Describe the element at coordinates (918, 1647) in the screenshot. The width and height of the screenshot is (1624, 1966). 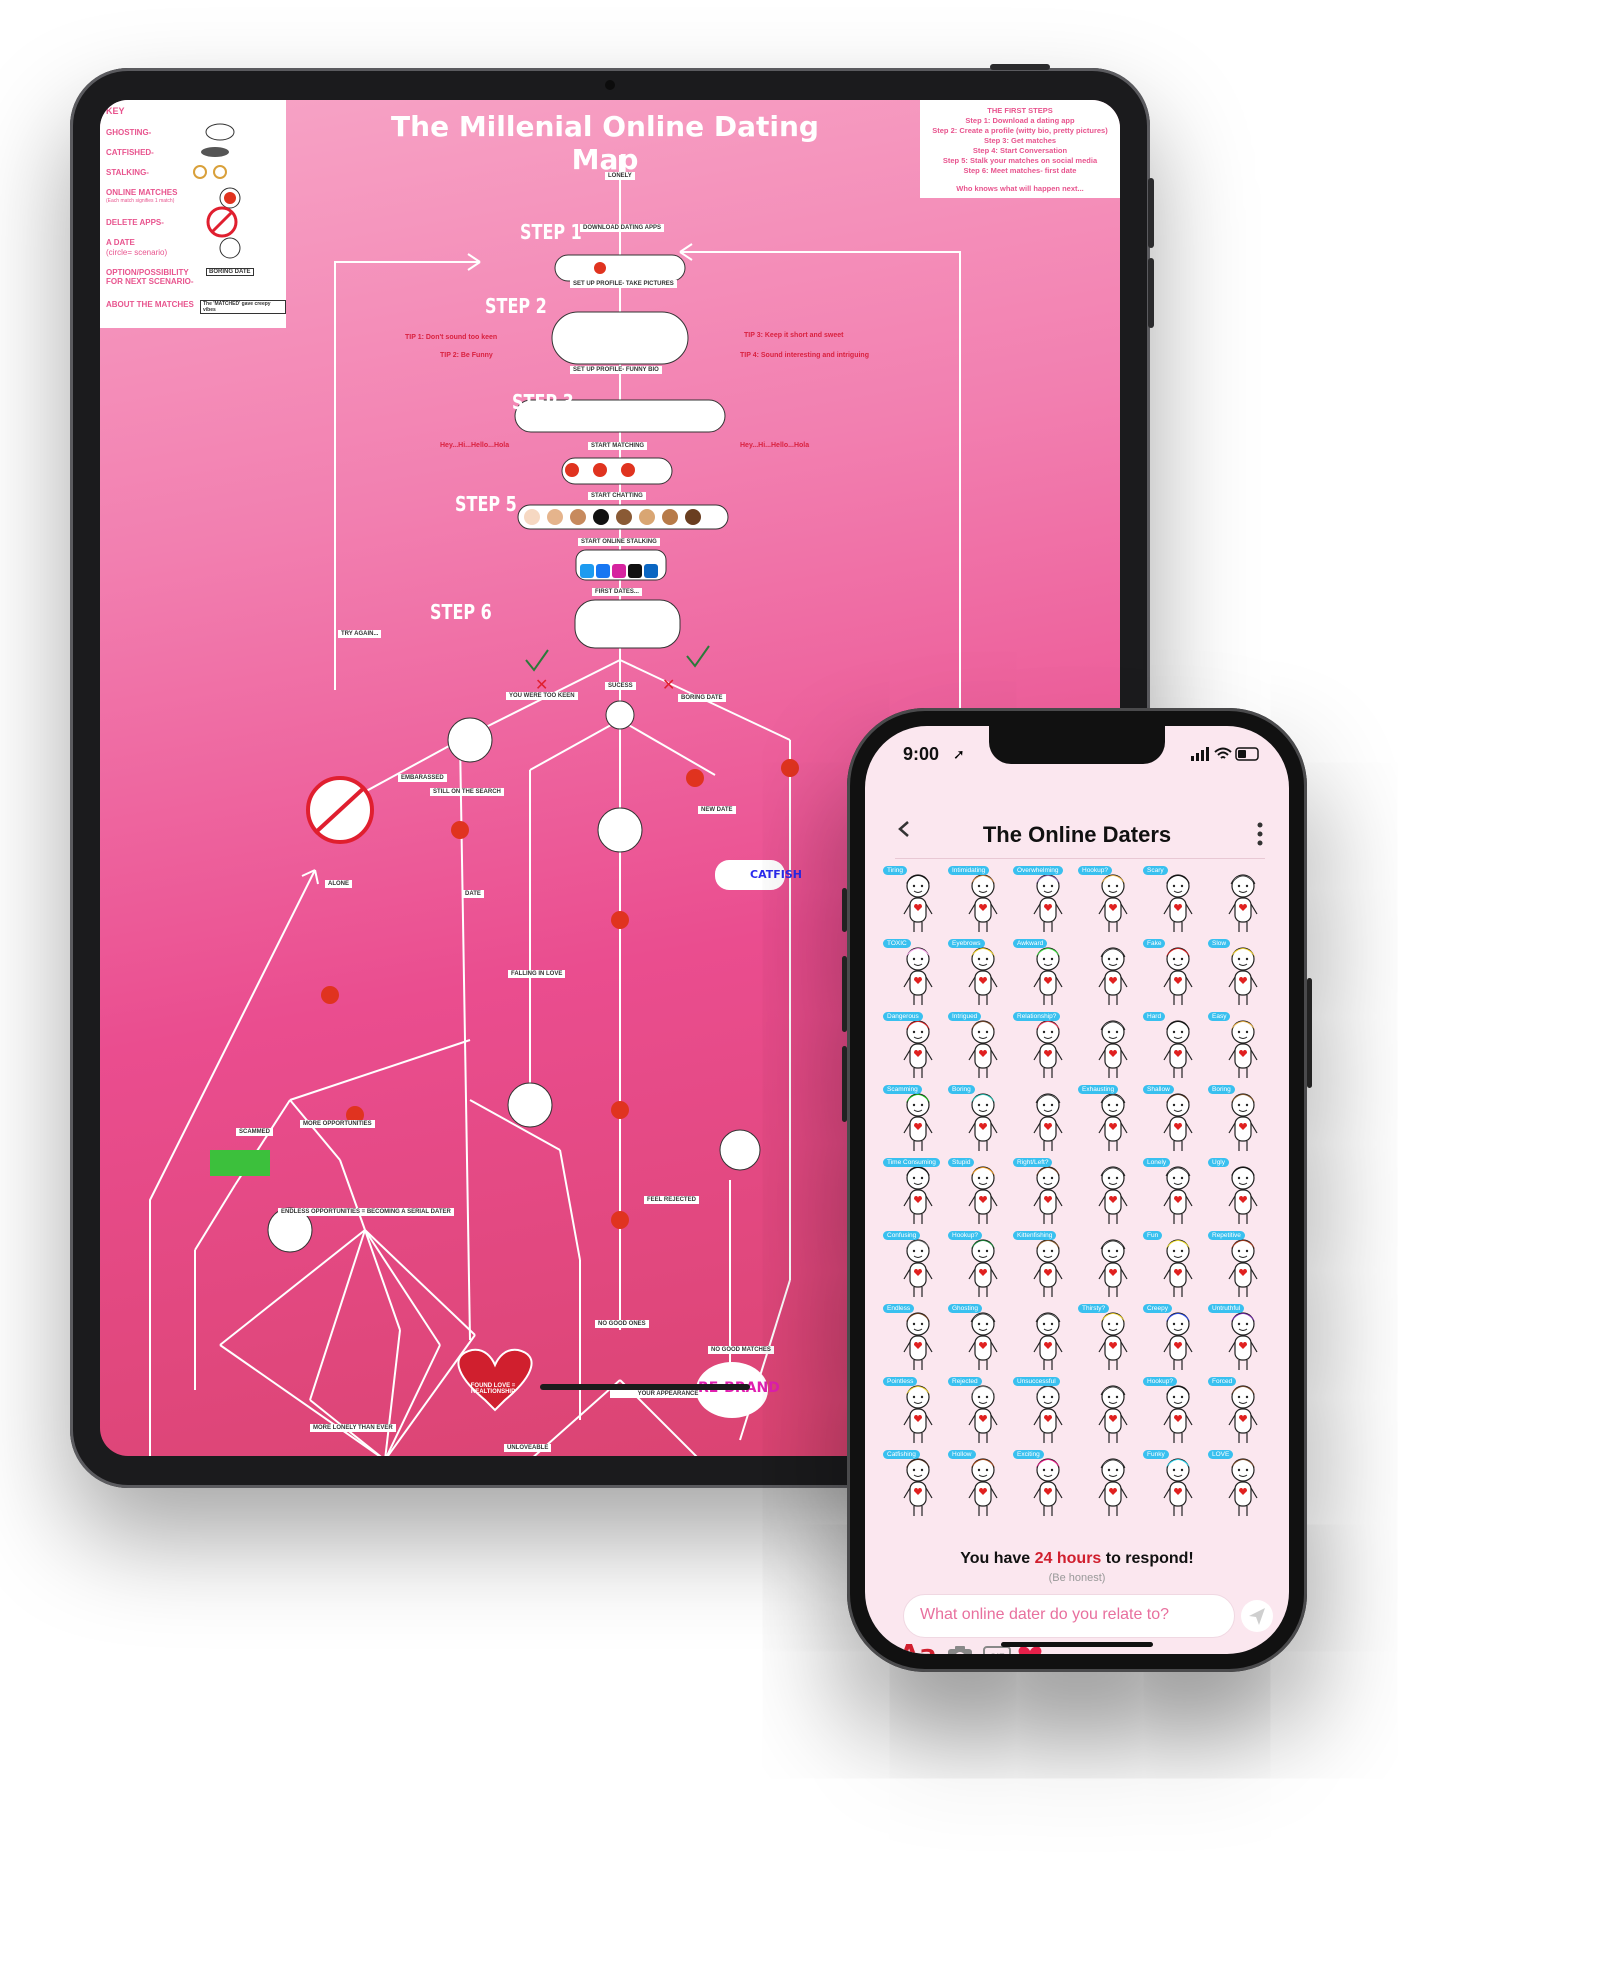
I see `text-format-button: Aa` at that location.